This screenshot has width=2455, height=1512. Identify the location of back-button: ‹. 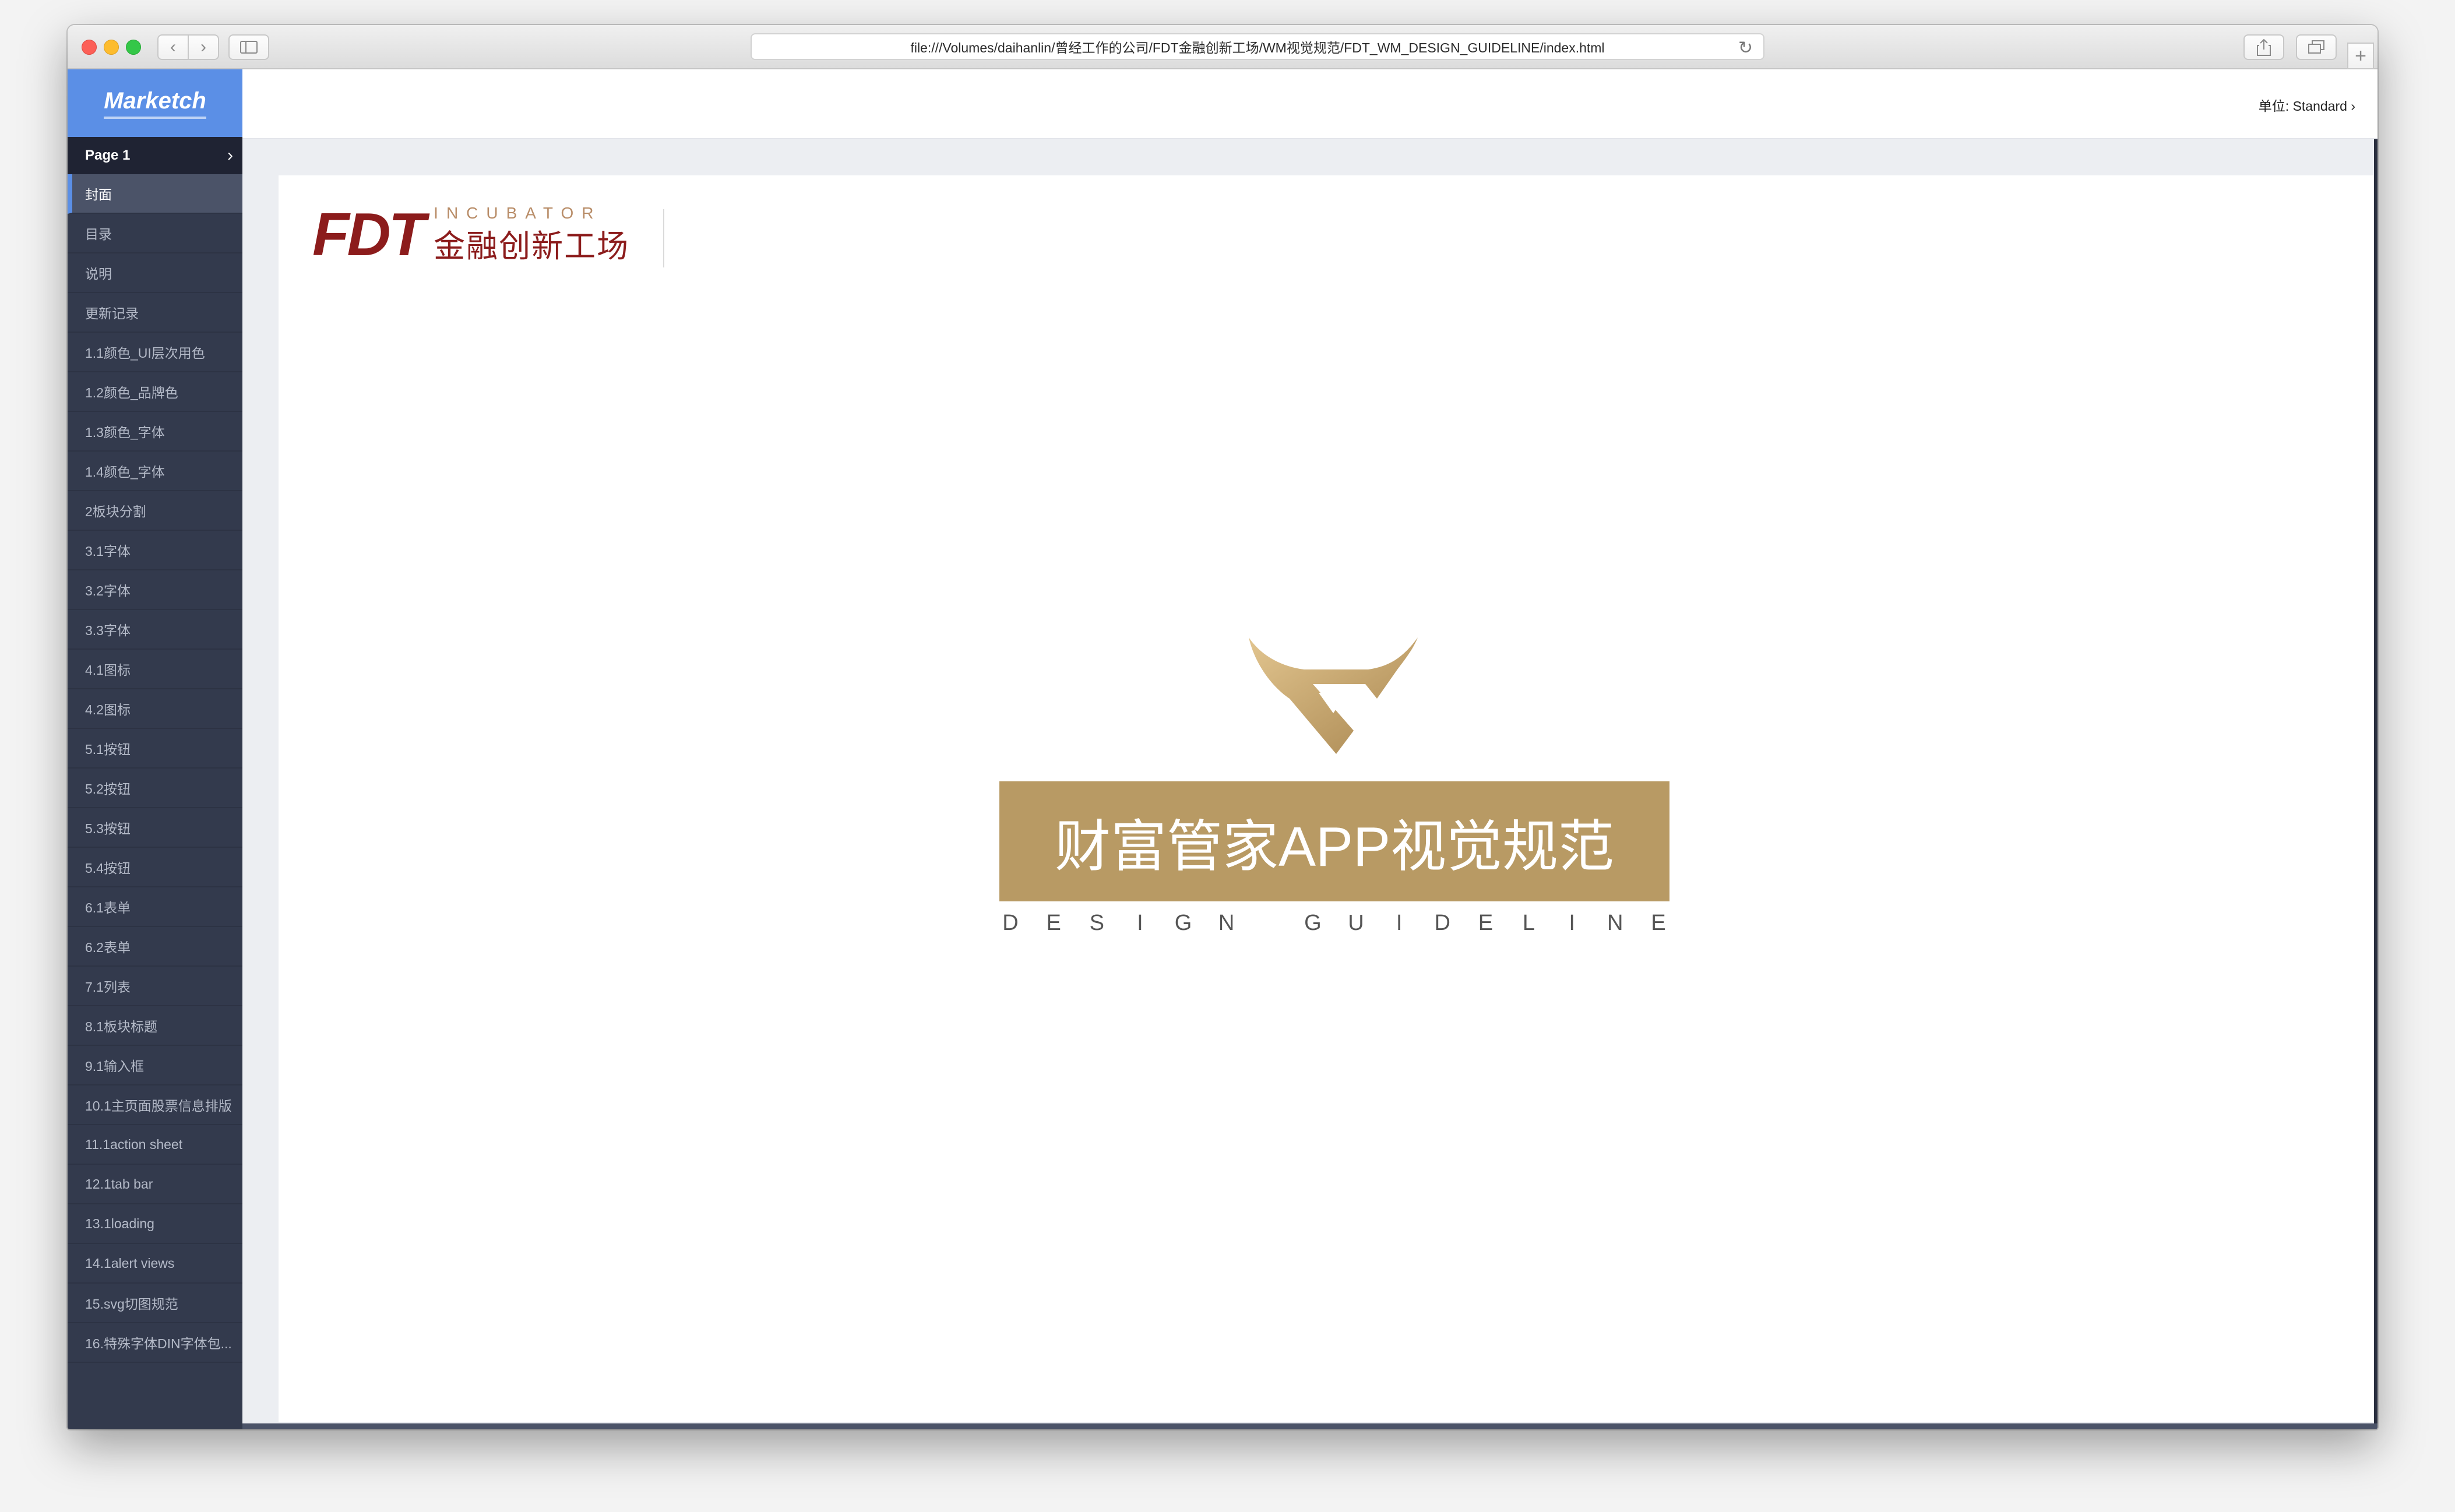
(173, 47).